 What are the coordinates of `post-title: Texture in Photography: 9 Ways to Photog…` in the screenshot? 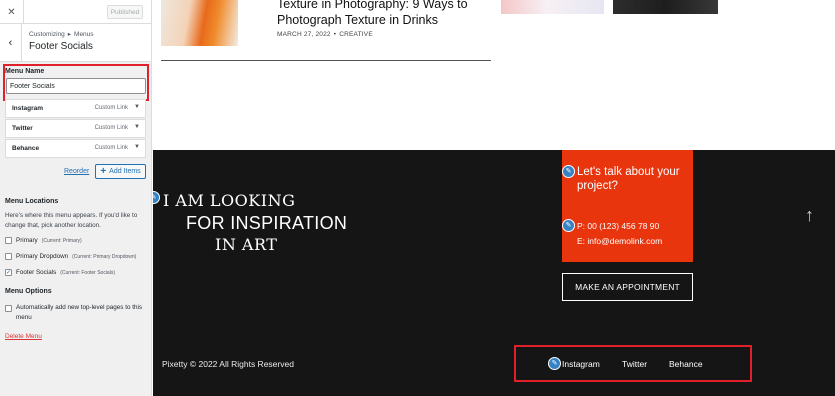 It's located at (377, 14).